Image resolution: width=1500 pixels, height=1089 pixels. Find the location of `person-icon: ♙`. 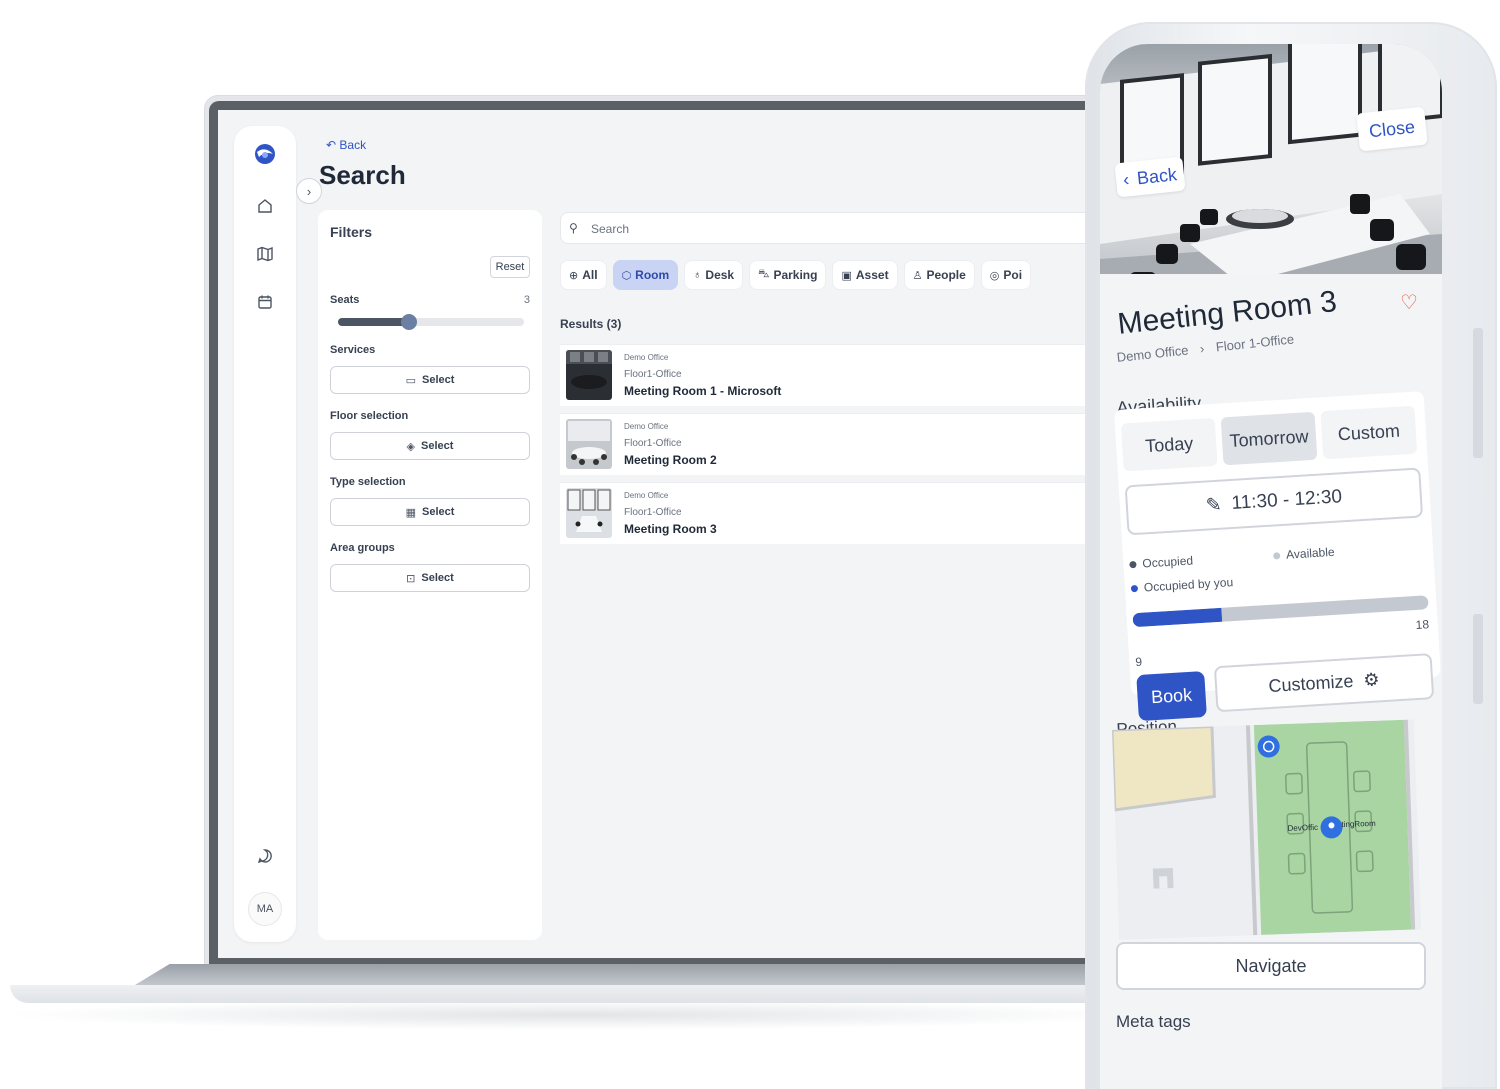

person-icon: ♙ is located at coordinates (917, 275).